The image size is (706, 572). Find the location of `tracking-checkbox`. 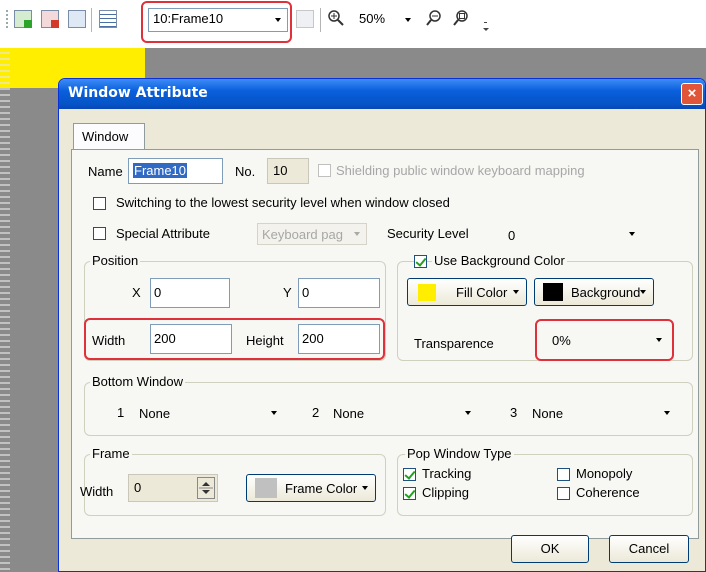

tracking-checkbox is located at coordinates (409, 474).